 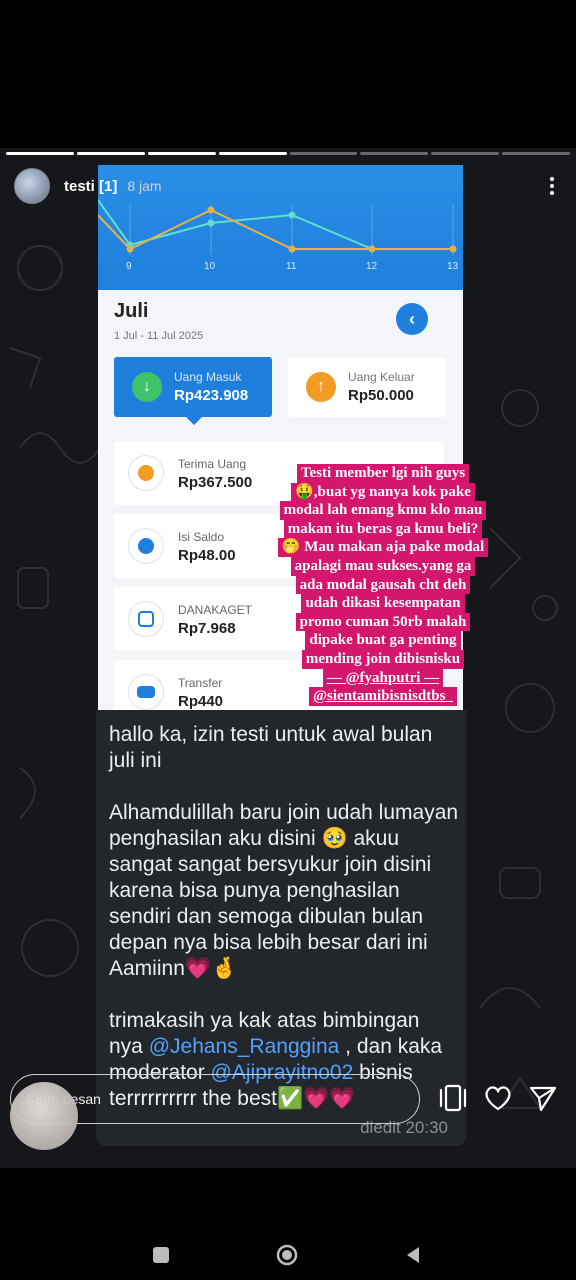 What do you see at coordinates (146, 692) in the screenshot?
I see `transfer-icon` at bounding box center [146, 692].